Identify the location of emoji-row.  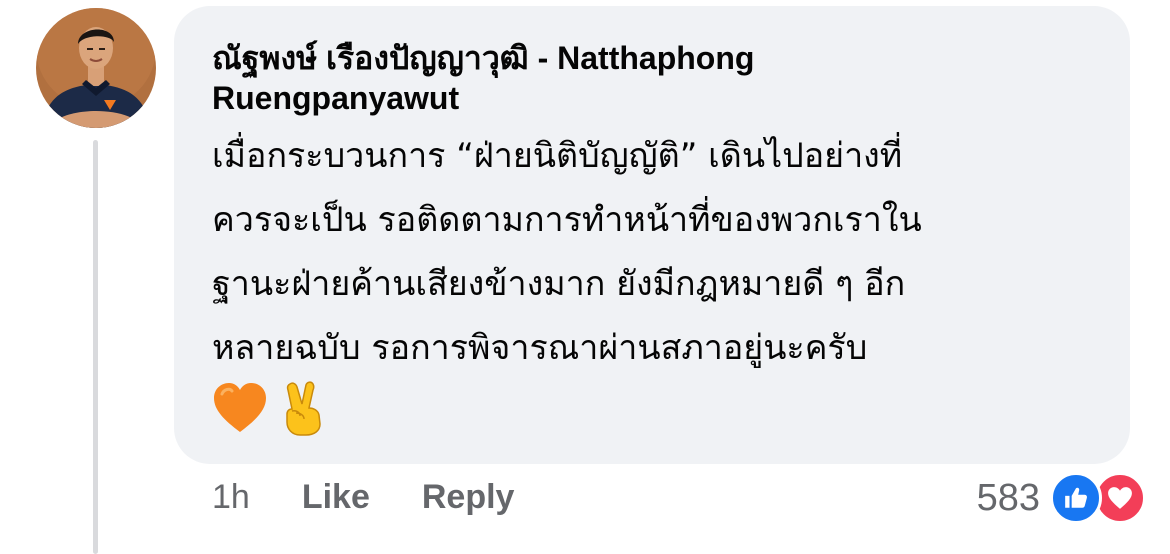
(656, 410).